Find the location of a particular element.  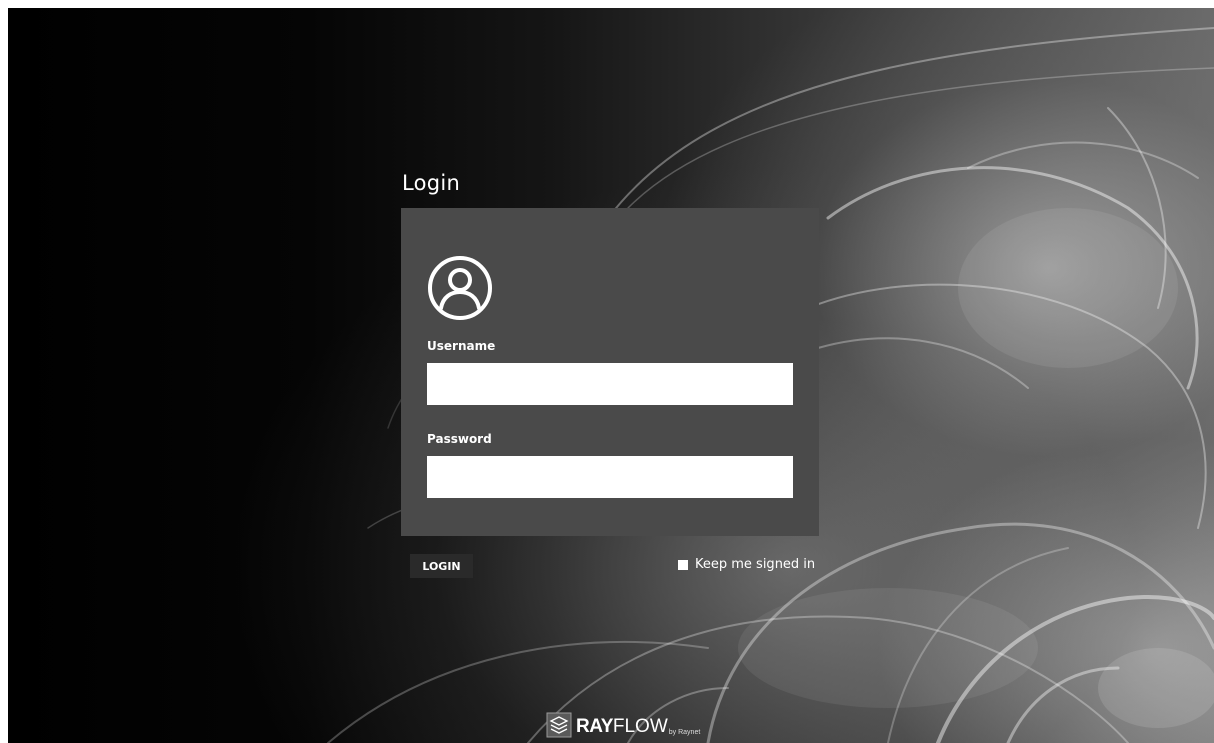

username-label: Username is located at coordinates (461, 346).